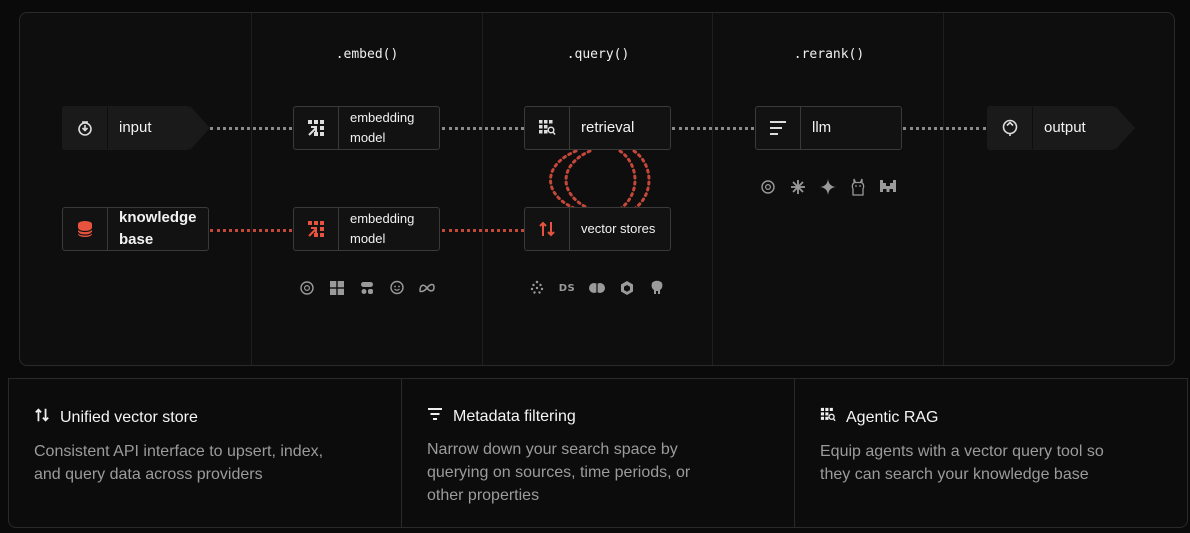 The height and width of the screenshot is (533, 1190). Describe the element at coordinates (618, 228) in the screenshot. I see `vector-stores-label: vector stores` at that location.